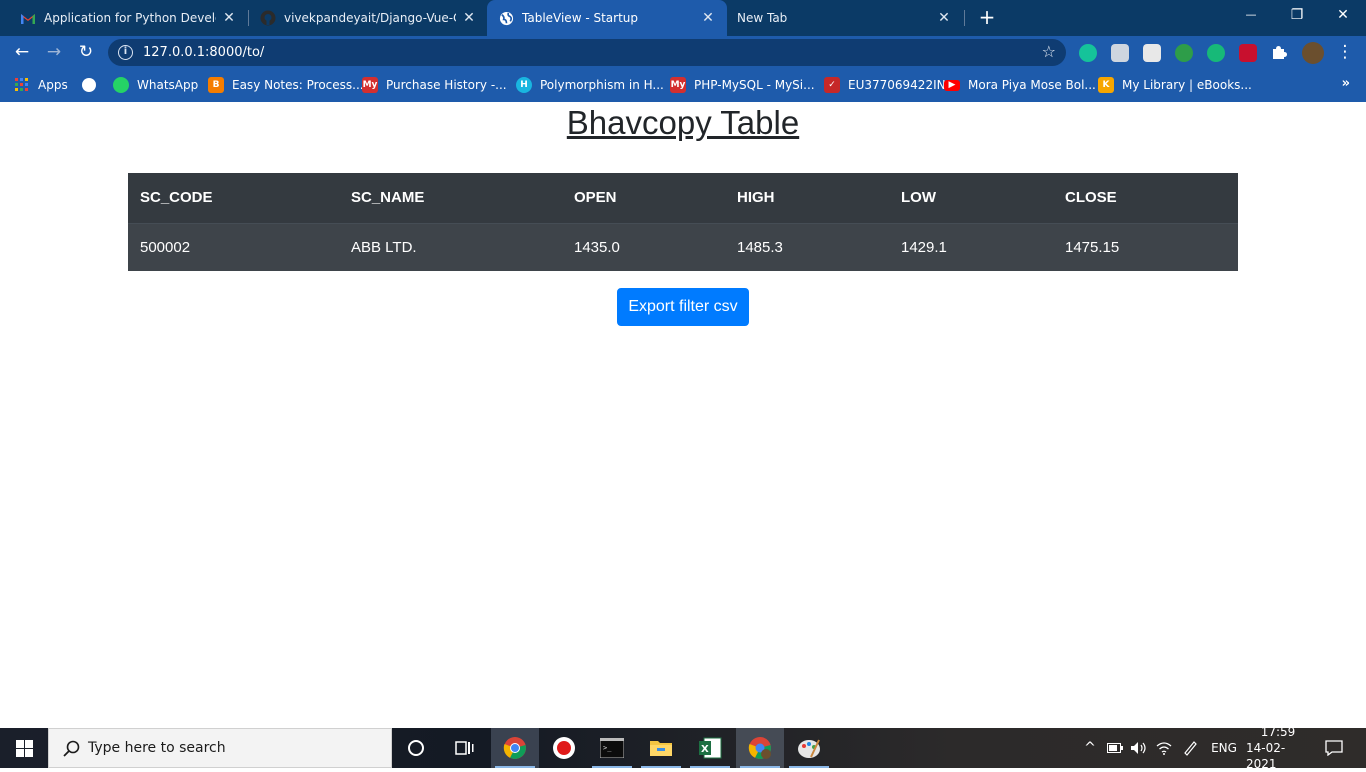 The width and height of the screenshot is (1366, 772). I want to click on new-tab-button: +, so click(987, 17).